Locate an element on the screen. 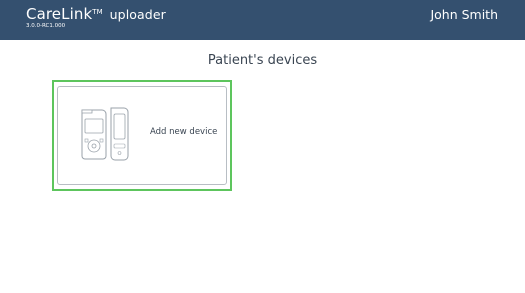  trademark-mark: TM is located at coordinates (97, 12).